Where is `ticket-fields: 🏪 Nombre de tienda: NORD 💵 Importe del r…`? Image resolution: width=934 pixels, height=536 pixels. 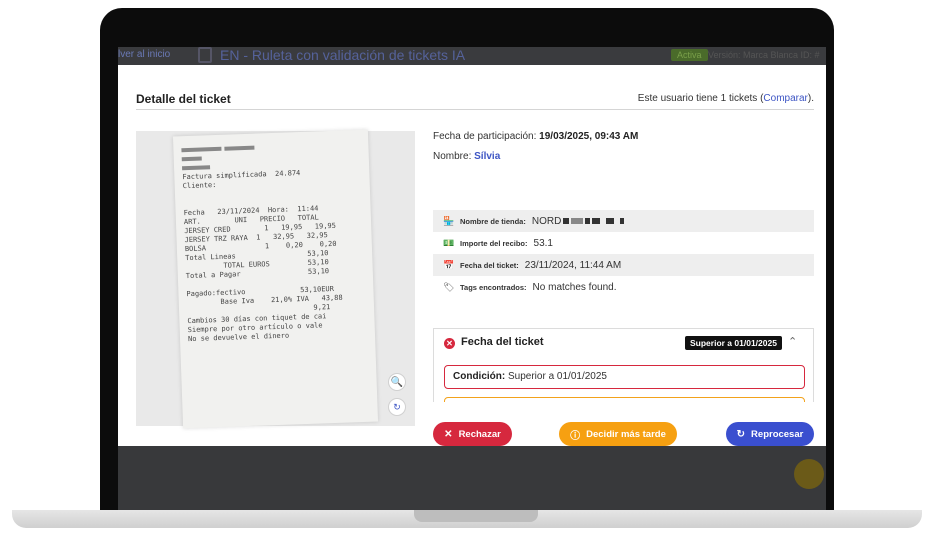 ticket-fields: 🏪 Nombre de tienda: NORD 💵 Importe del r… is located at coordinates (623, 254).